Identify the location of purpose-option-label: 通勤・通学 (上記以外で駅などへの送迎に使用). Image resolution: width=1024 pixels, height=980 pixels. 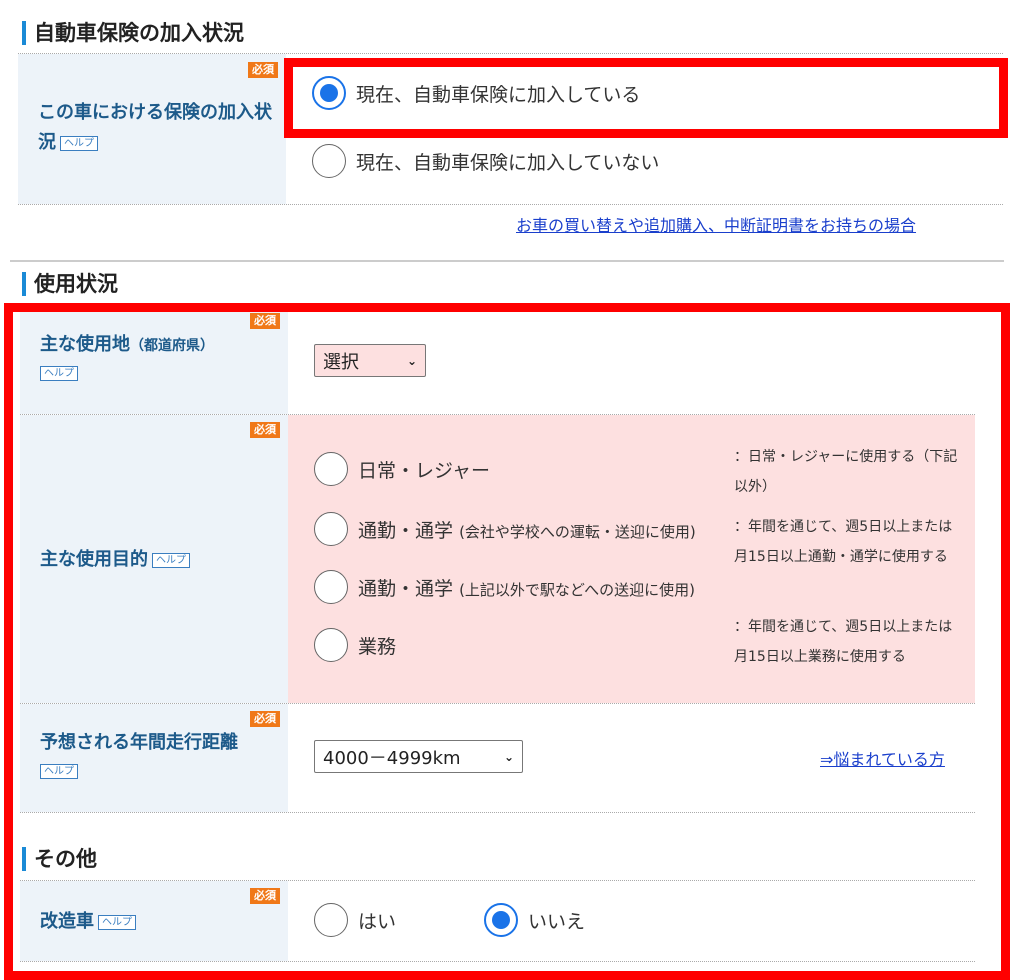
(526, 587).